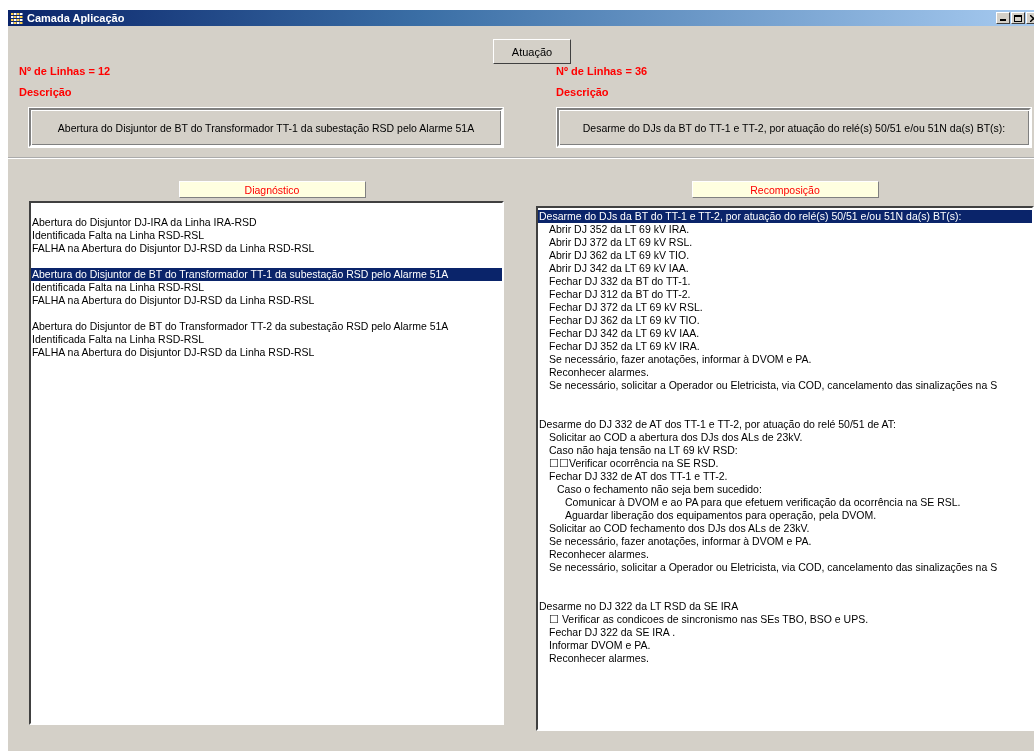  What do you see at coordinates (786, 346) in the screenshot?
I see `list-item: Fechar DJ 352 da LT 69 kV IRA.` at bounding box center [786, 346].